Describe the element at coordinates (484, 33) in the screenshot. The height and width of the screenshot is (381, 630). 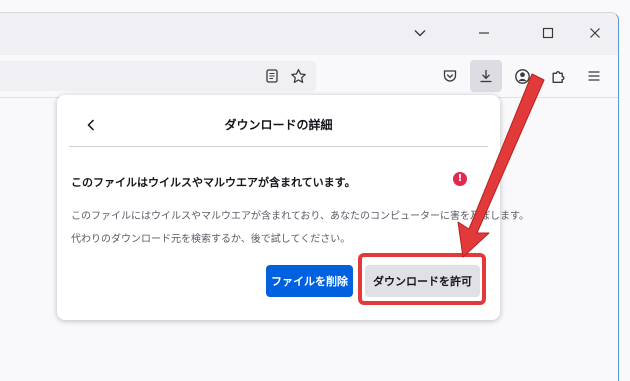
I see `minimize-icon` at that location.